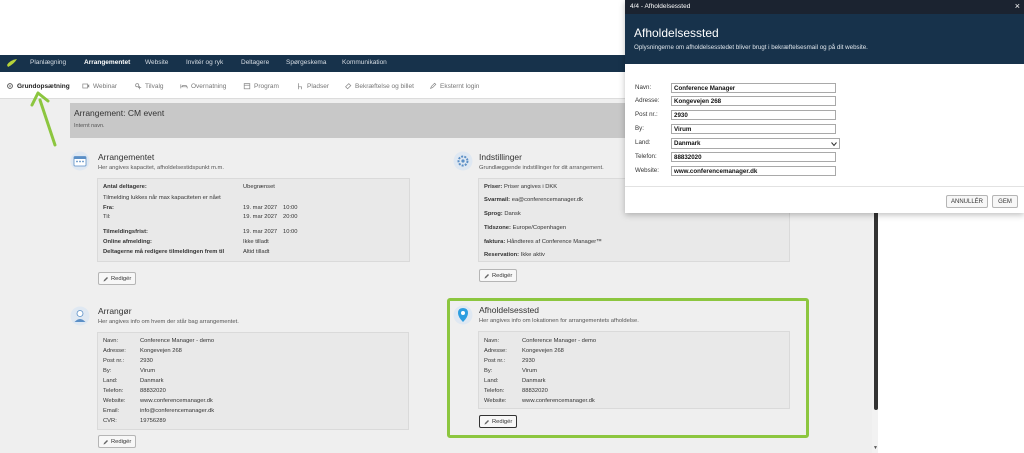 The width and height of the screenshot is (1024, 453). I want to click on row-label: Telefon:, so click(113, 391).